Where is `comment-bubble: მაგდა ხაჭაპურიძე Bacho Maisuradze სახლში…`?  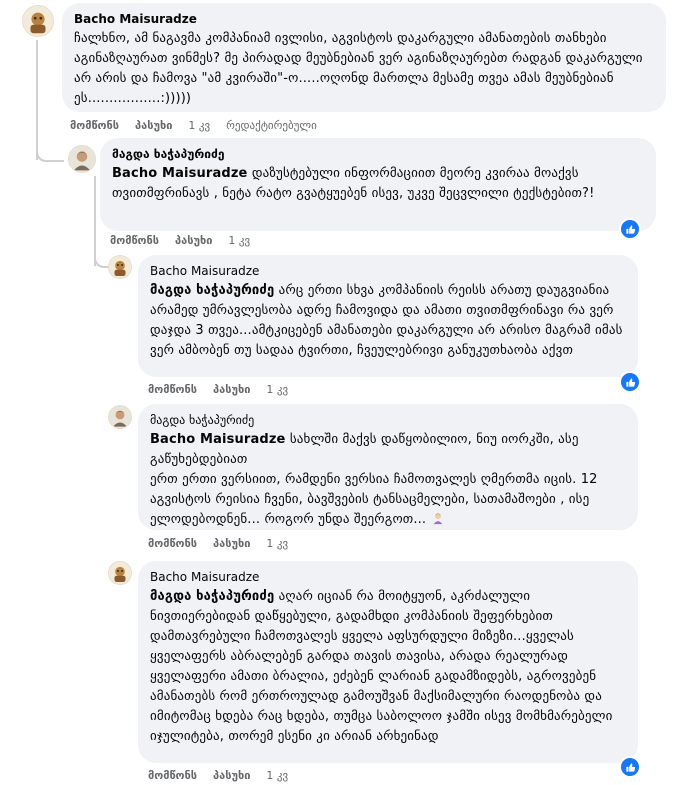 comment-bubble: მაგდა ხაჭაპურიძე Bacho Maisuradze სახლში… is located at coordinates (388, 467).